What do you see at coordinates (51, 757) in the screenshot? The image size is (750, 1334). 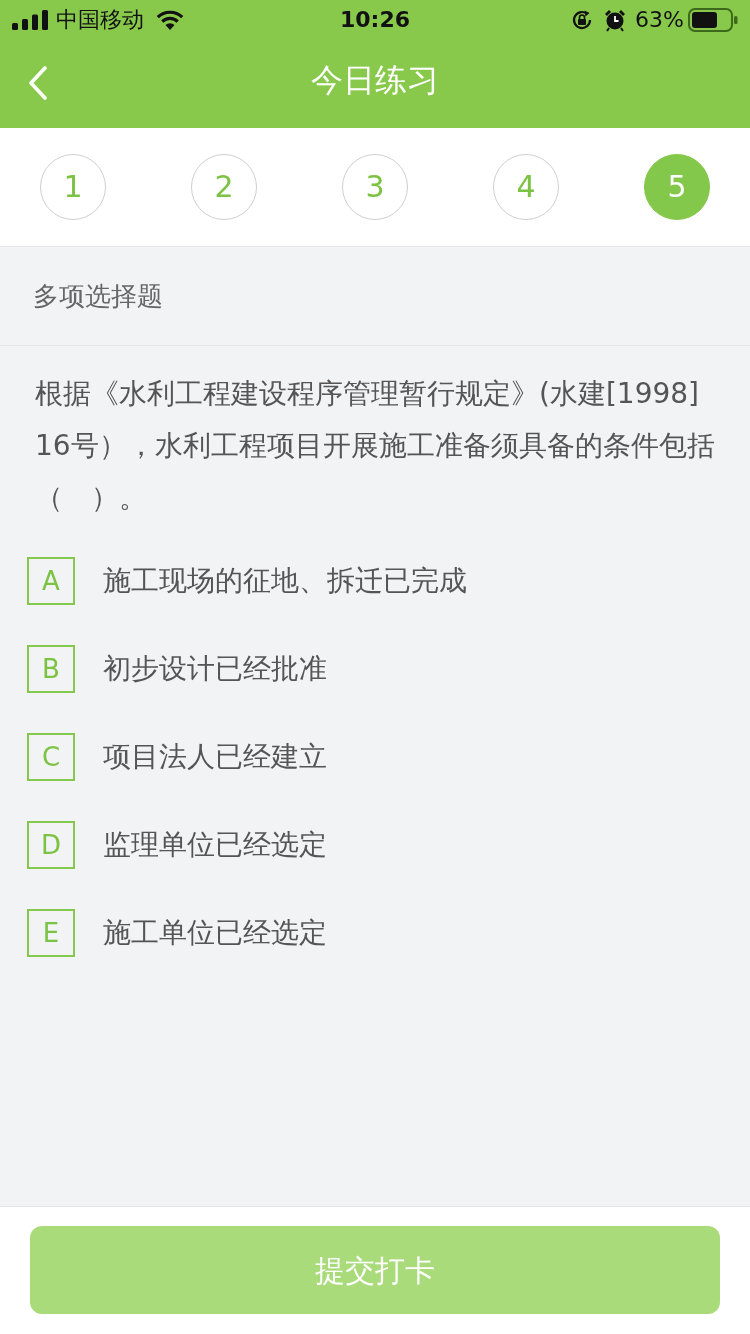 I see `option-checkbox: C` at bounding box center [51, 757].